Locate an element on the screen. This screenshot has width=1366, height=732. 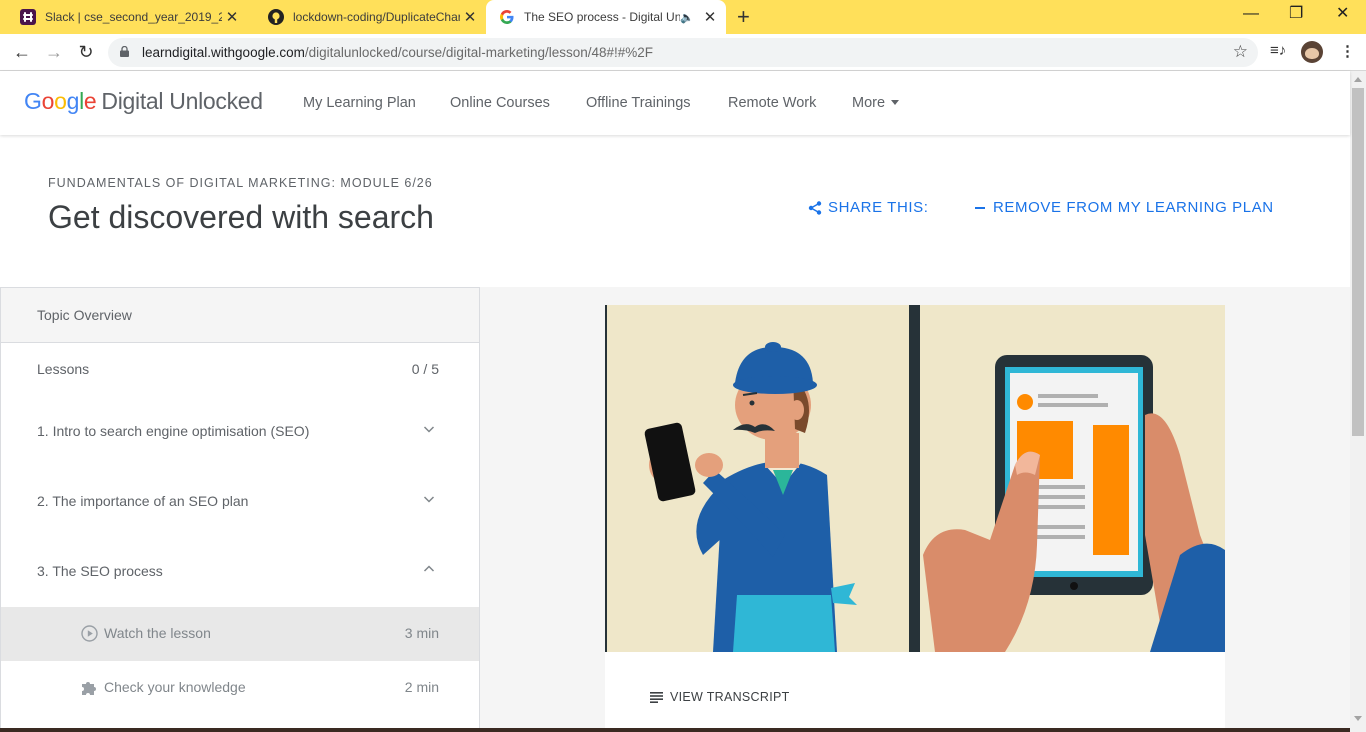
restore-button: ❐ is located at coordinates (1296, 14).